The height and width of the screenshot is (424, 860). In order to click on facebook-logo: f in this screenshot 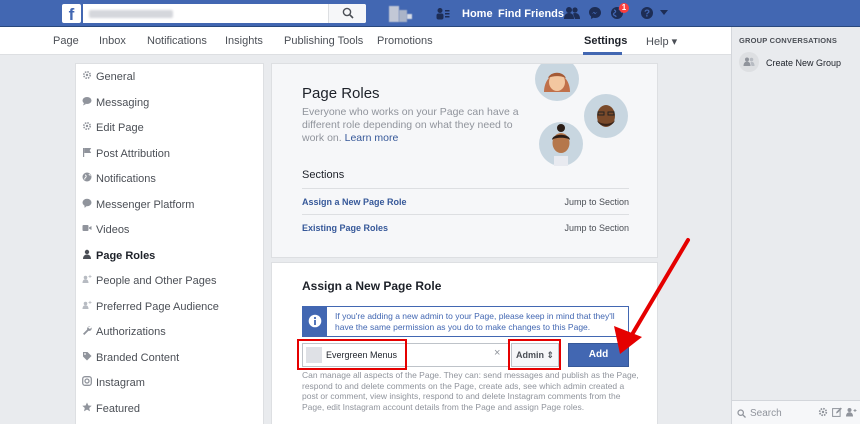, I will do `click(71, 13)`.